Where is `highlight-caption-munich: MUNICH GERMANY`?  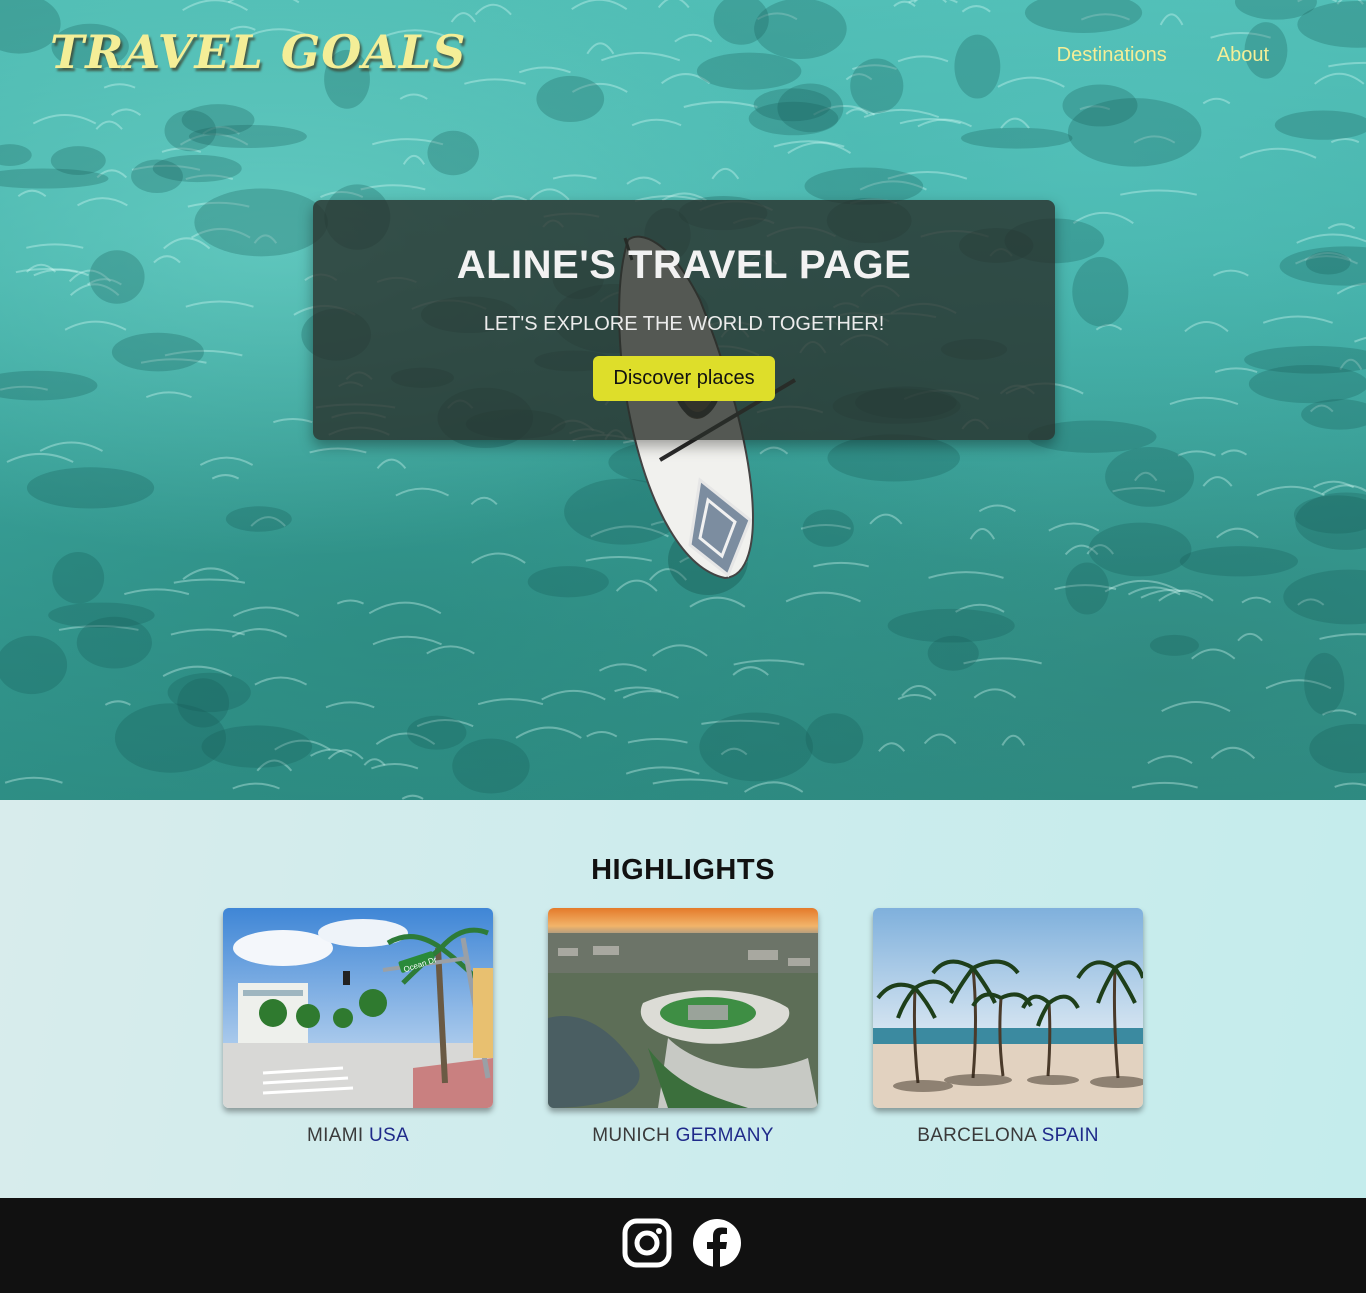
highlight-caption-munich: MUNICH GERMANY is located at coordinates (683, 1136).